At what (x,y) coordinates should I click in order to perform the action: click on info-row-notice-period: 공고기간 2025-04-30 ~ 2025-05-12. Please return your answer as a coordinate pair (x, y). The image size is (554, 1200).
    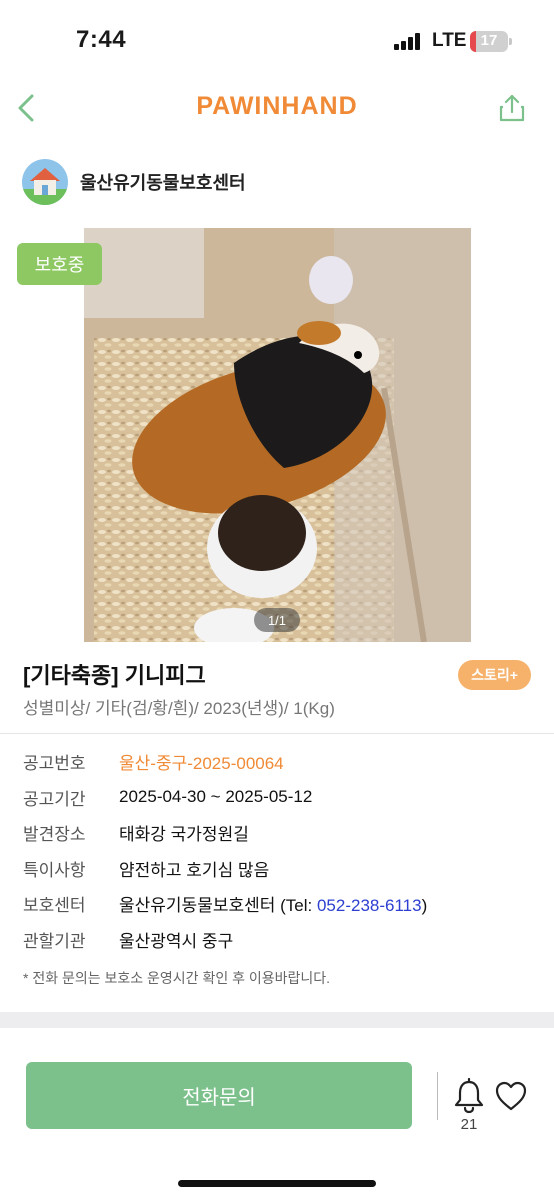
    Looking at the image, I should click on (278, 798).